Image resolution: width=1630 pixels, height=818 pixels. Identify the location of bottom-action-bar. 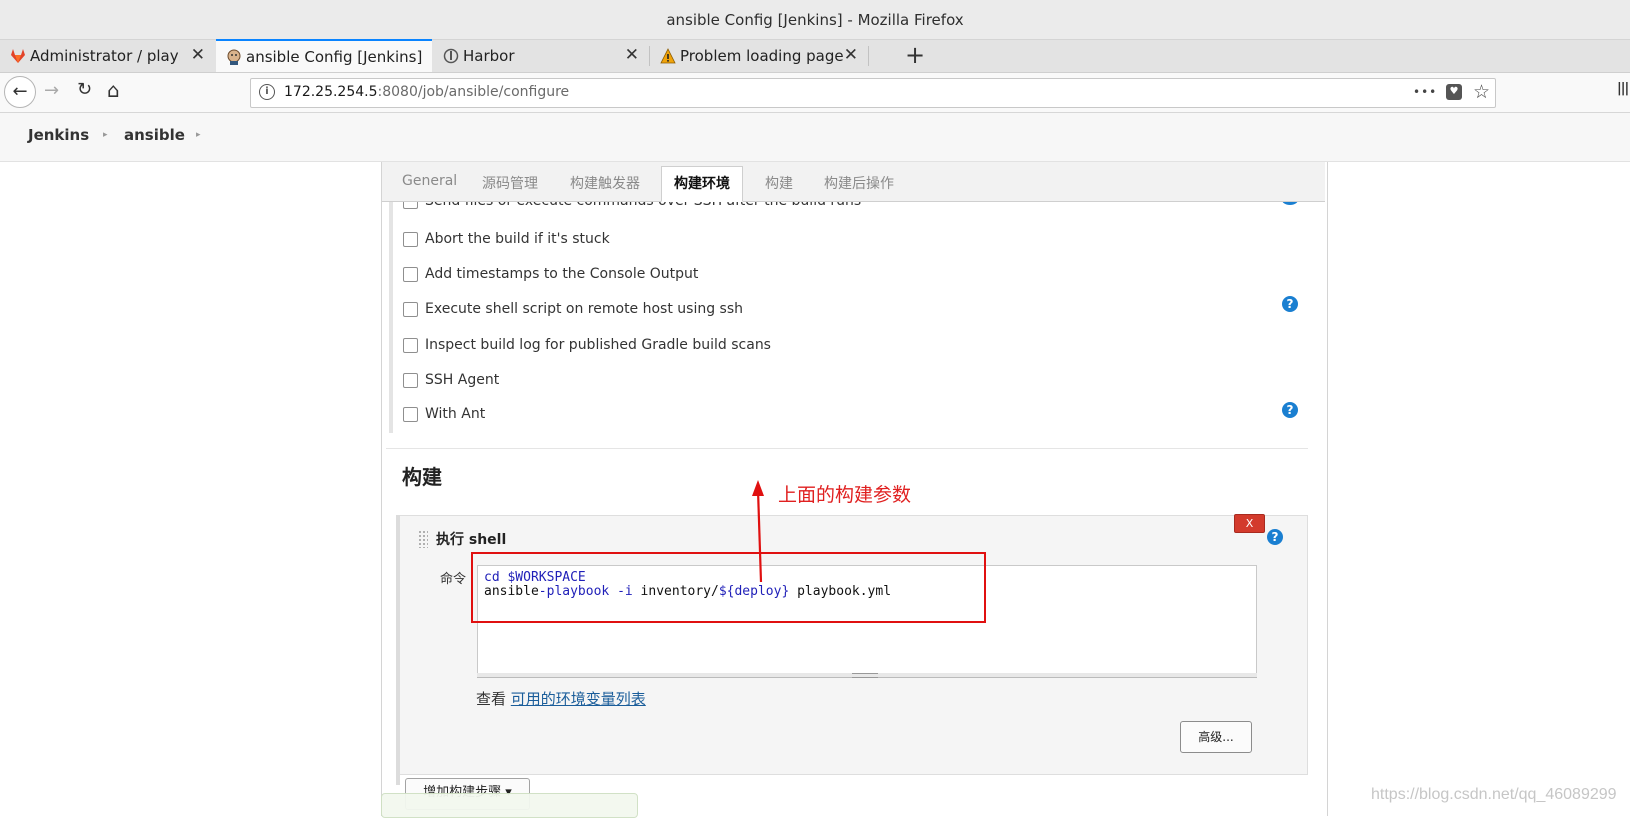
(509, 805).